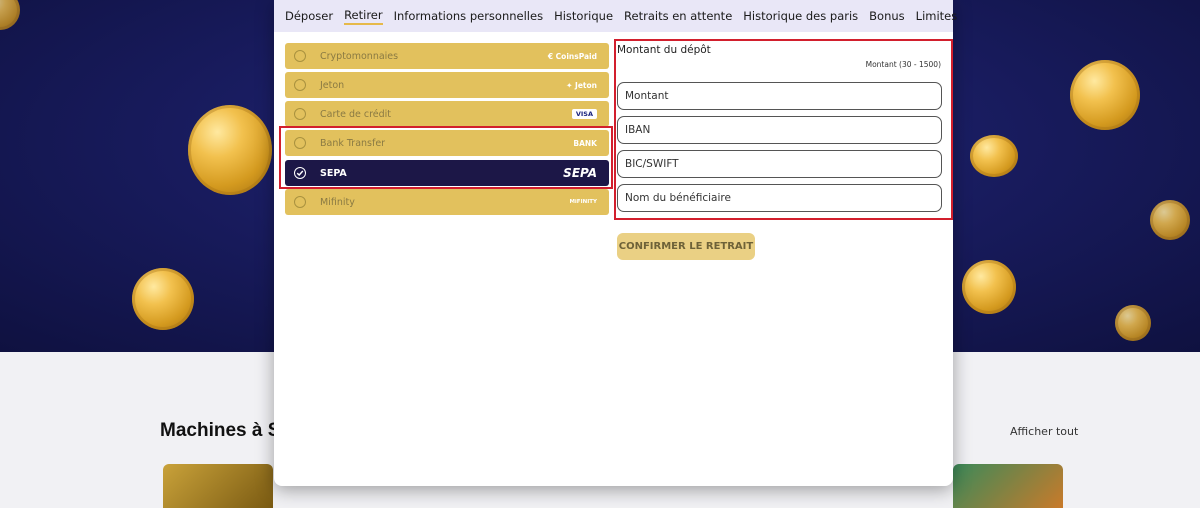  Describe the element at coordinates (447, 202) in the screenshot. I see `method-mifinity: Mifinity MiFINITY` at that location.